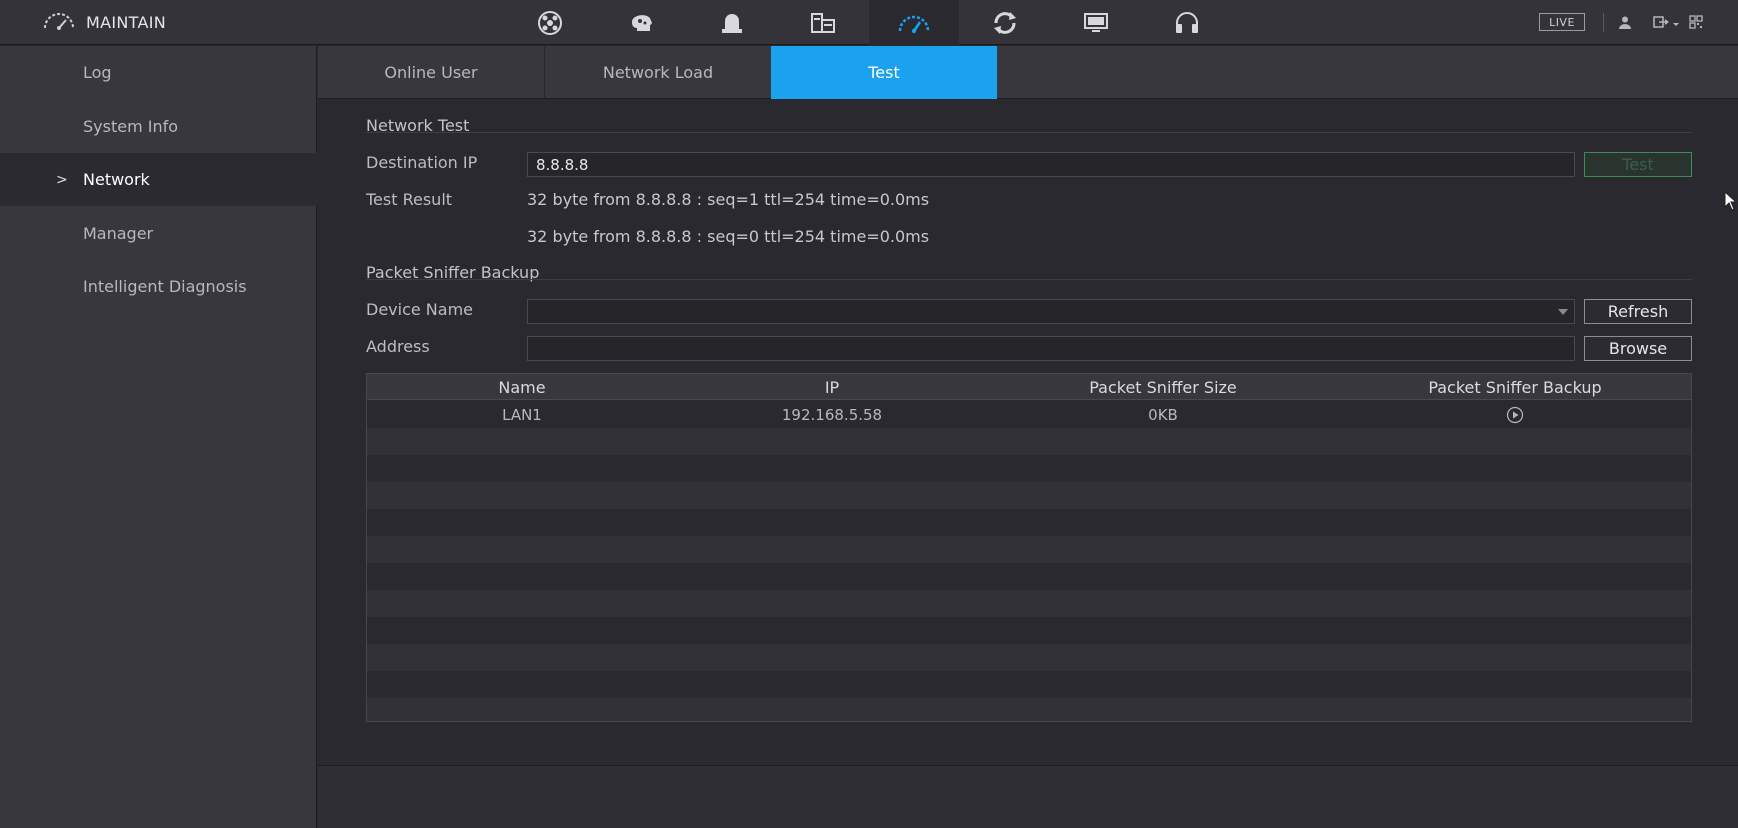 Image resolution: width=1738 pixels, height=828 pixels. What do you see at coordinates (1028, 72) in the screenshot?
I see `tab-bar: Online User Network Load Test` at bounding box center [1028, 72].